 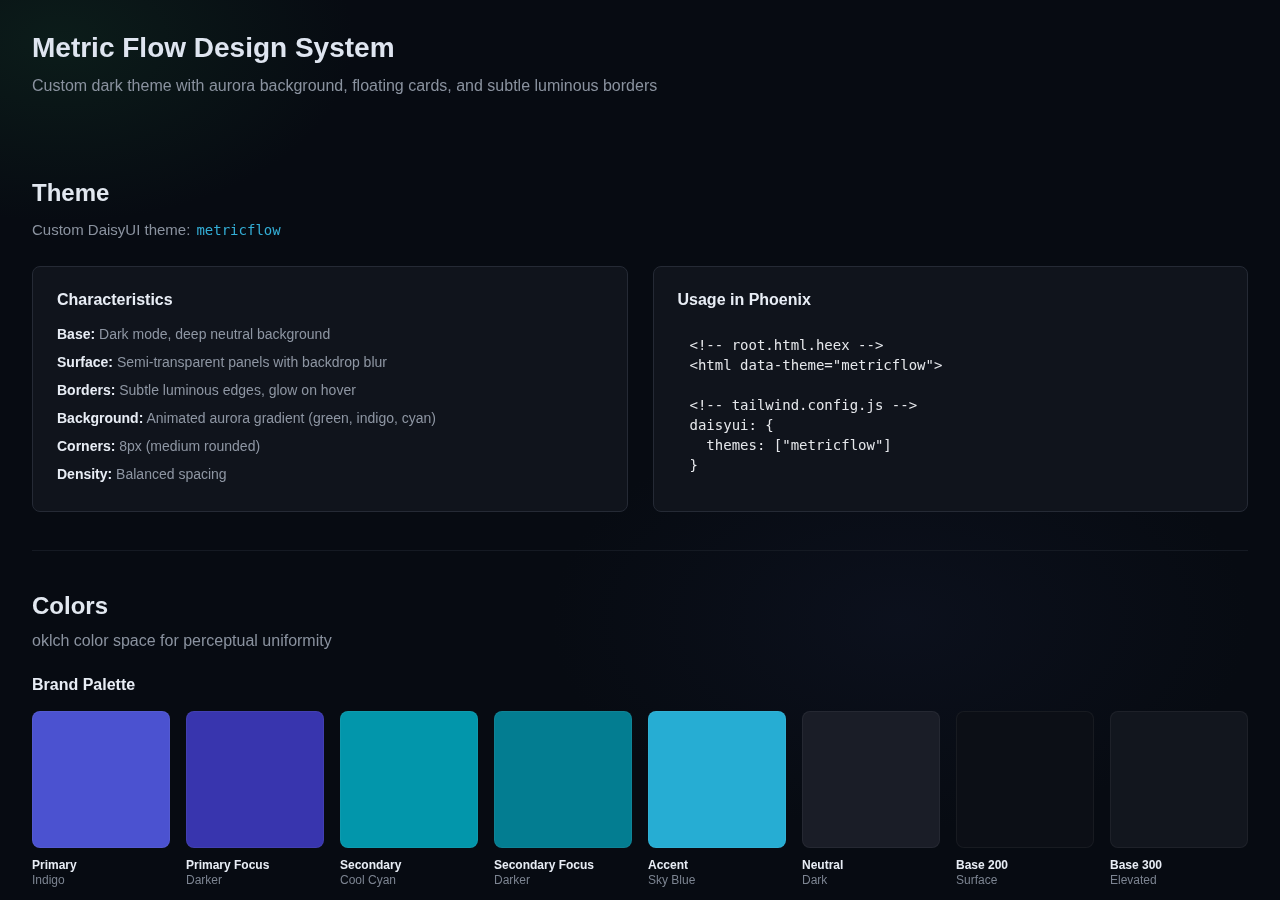 What do you see at coordinates (823, 865) in the screenshot?
I see `swatch-name: Neutral` at bounding box center [823, 865].